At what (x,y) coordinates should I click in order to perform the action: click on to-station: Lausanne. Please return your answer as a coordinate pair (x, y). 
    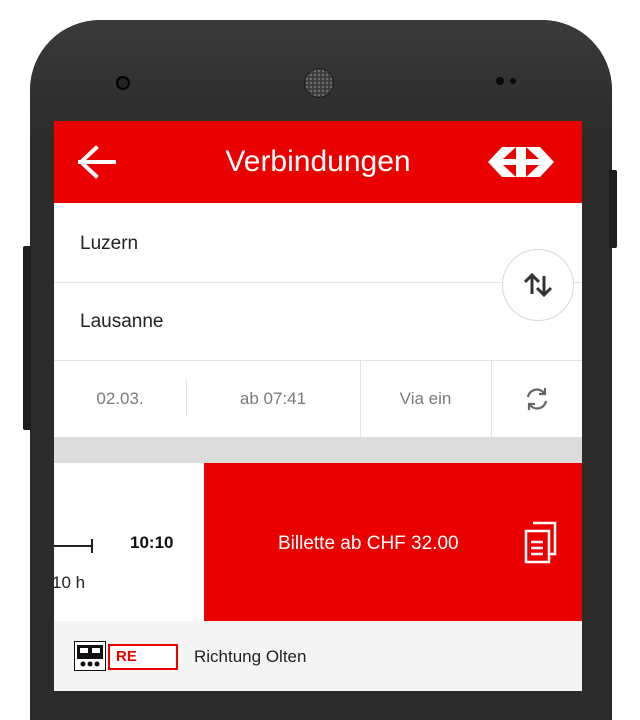
    Looking at the image, I should click on (122, 321).